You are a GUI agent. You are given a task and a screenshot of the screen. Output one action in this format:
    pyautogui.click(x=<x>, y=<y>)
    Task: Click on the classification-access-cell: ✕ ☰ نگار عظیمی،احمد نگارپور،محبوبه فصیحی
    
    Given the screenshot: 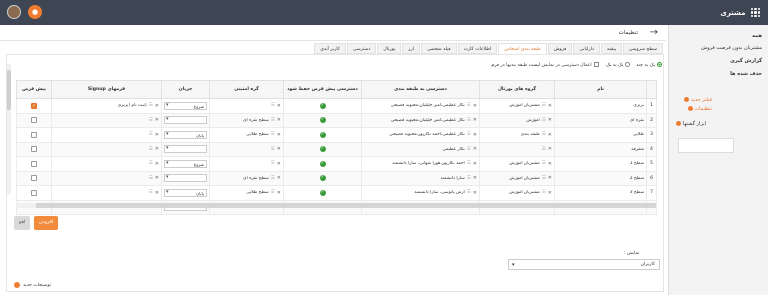 What is the action you would take?
    pyautogui.click(x=420, y=135)
    